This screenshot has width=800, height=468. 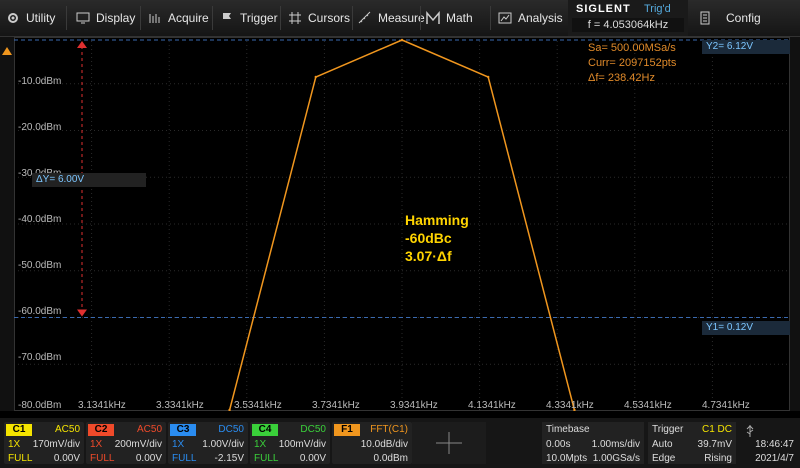 I want to click on timebase-title: Timebase, so click(x=568, y=429).